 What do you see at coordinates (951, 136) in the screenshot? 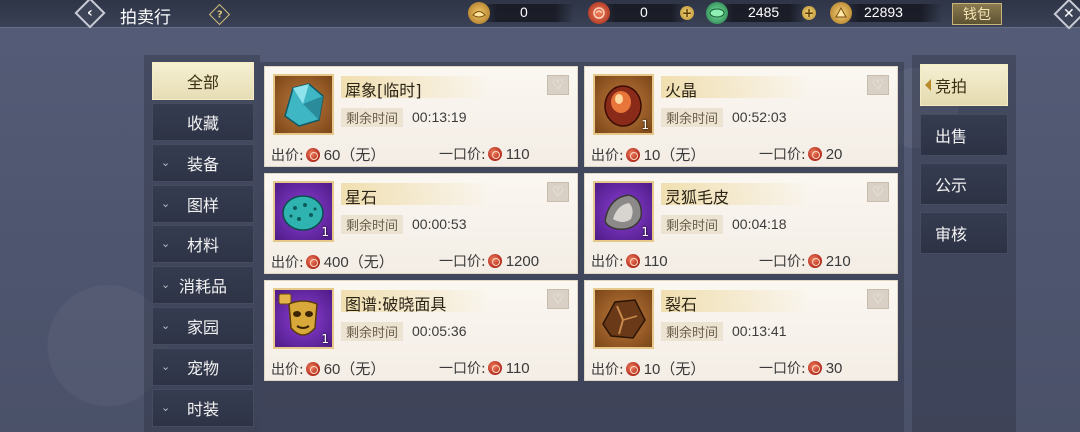
I see `tab-label: 出售` at bounding box center [951, 136].